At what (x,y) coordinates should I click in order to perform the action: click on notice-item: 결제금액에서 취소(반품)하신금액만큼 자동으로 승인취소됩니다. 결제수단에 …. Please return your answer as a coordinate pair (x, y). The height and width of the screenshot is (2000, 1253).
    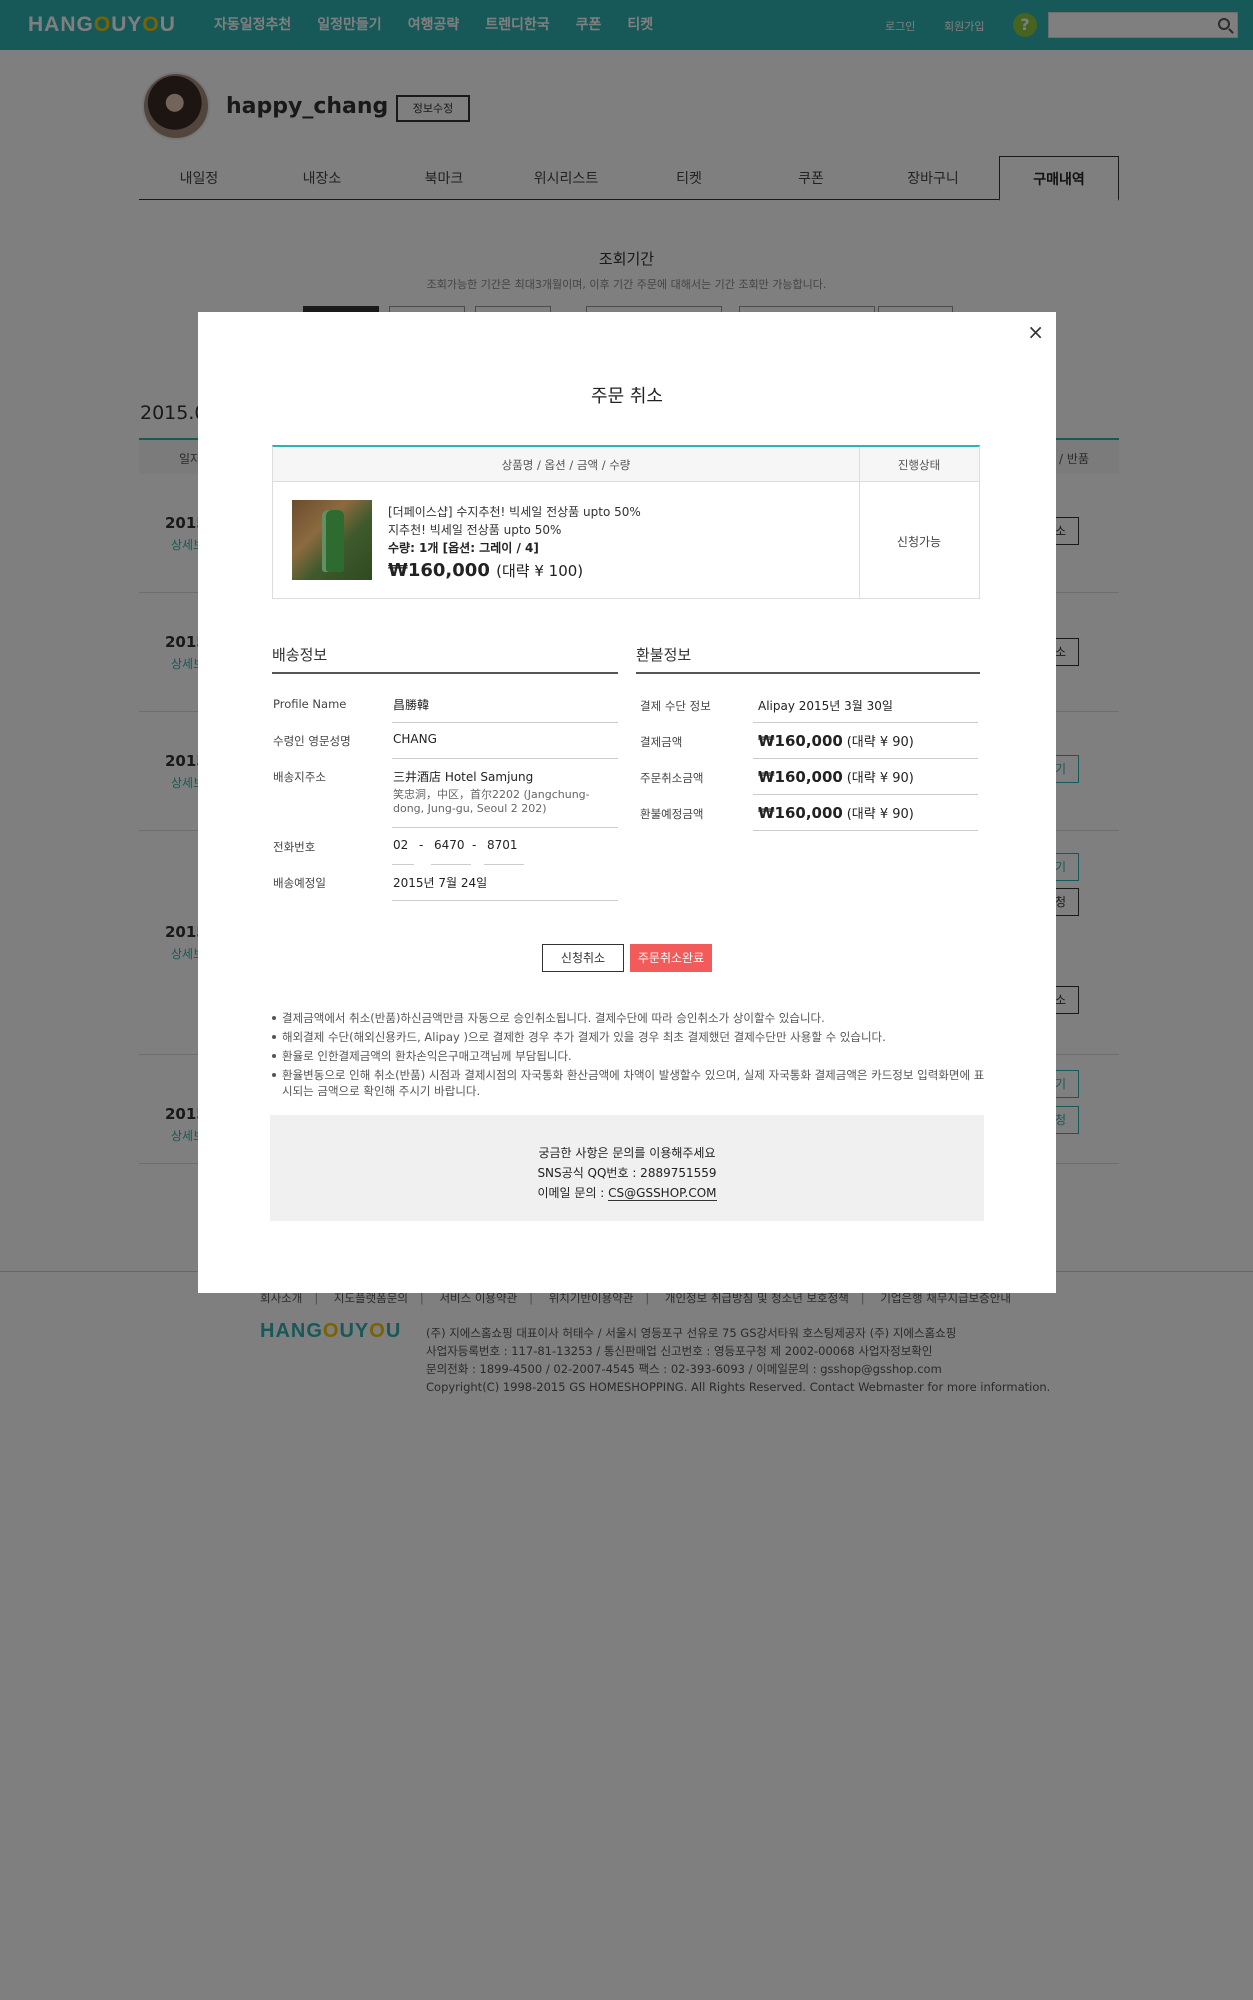
    Looking at the image, I should click on (632, 1018).